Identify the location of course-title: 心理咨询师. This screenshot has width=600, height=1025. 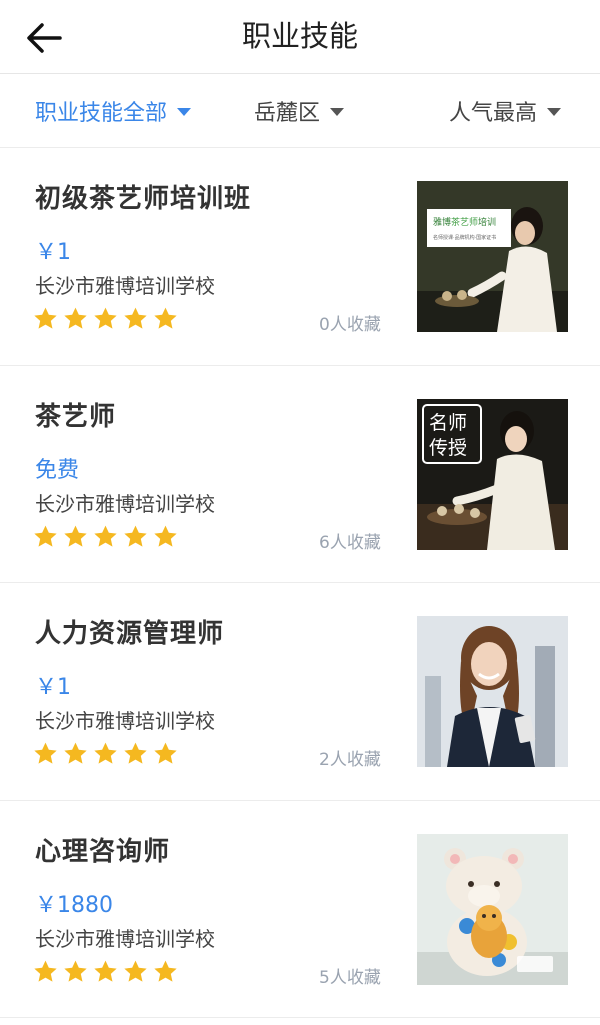
(103, 851).